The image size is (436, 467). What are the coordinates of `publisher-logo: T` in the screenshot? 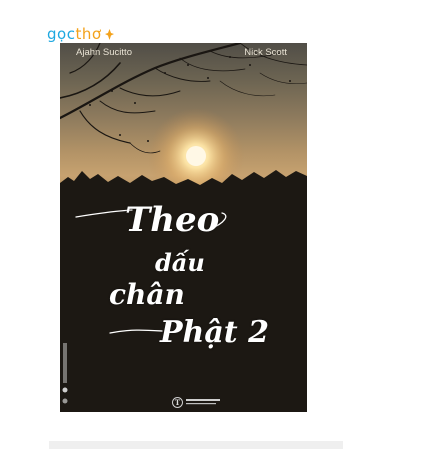 It's located at (196, 402).